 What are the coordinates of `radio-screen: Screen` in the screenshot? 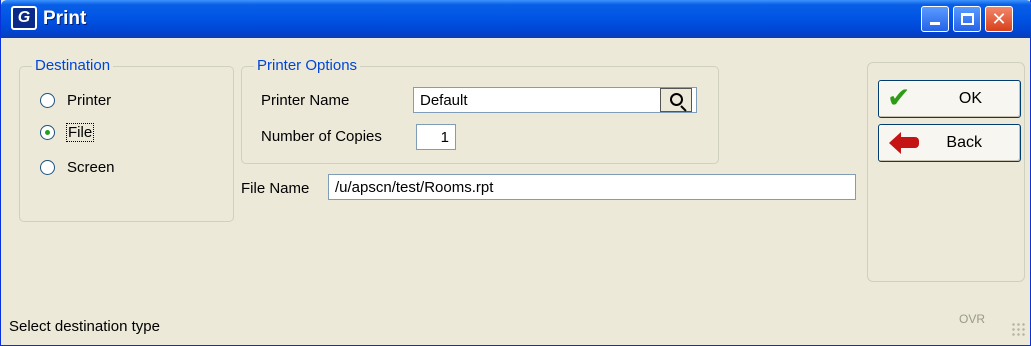 It's located at (77, 167).